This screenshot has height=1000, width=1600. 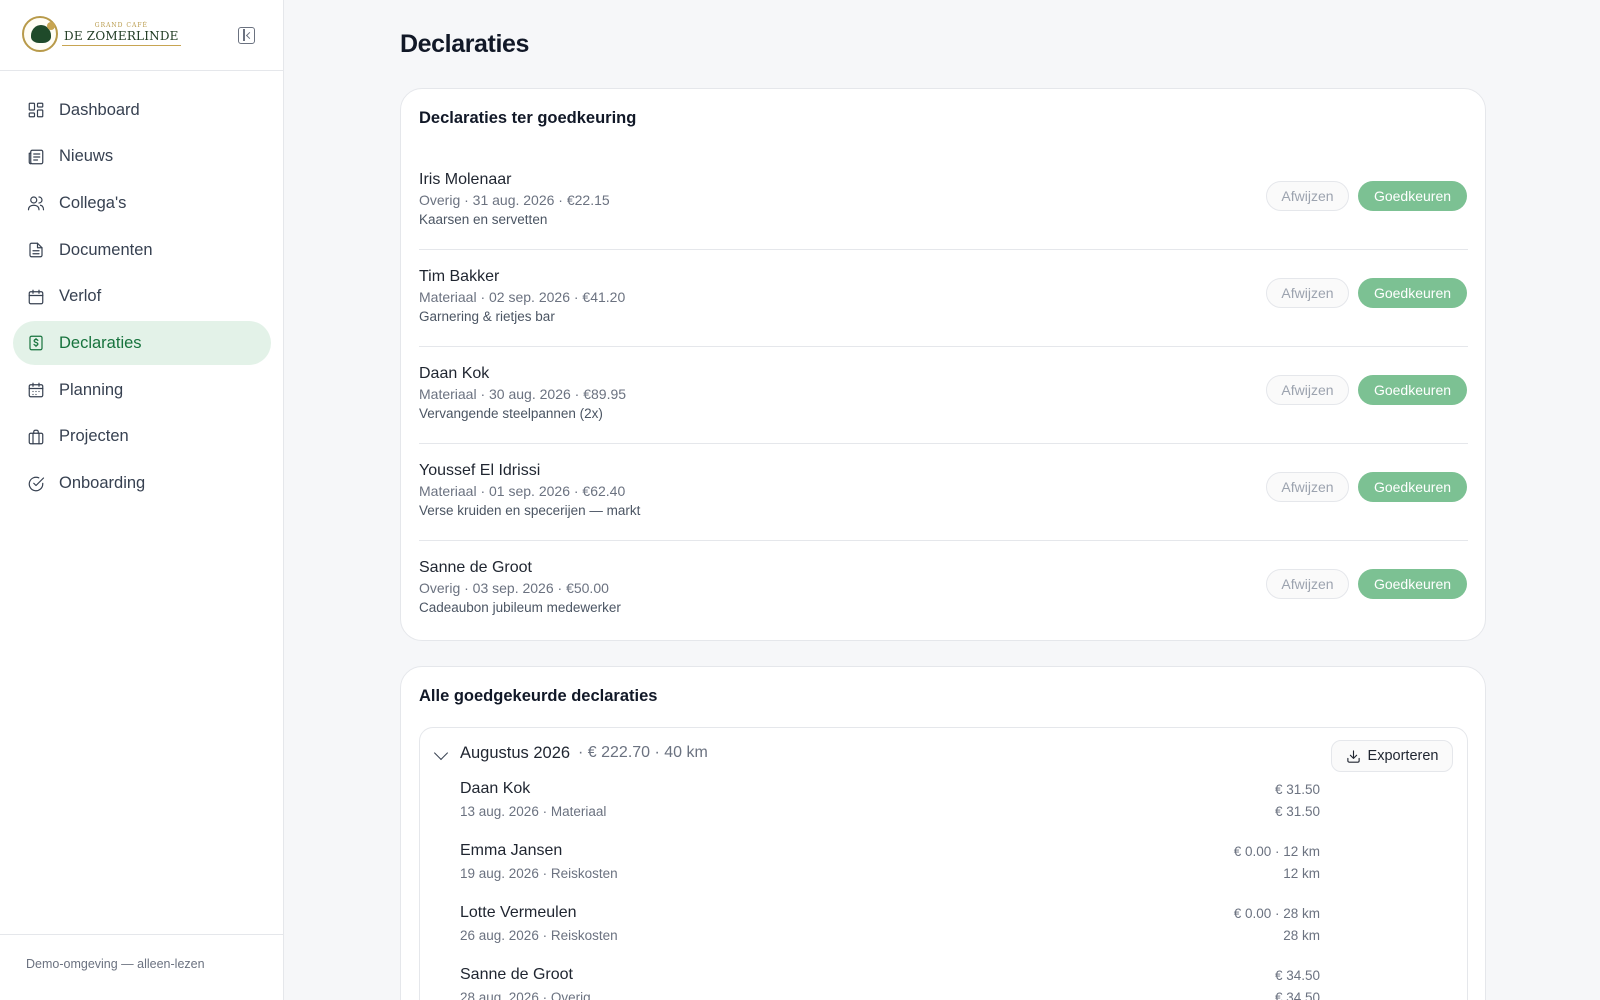 What do you see at coordinates (40, 34) in the screenshot?
I see `linden-leaf-icon` at bounding box center [40, 34].